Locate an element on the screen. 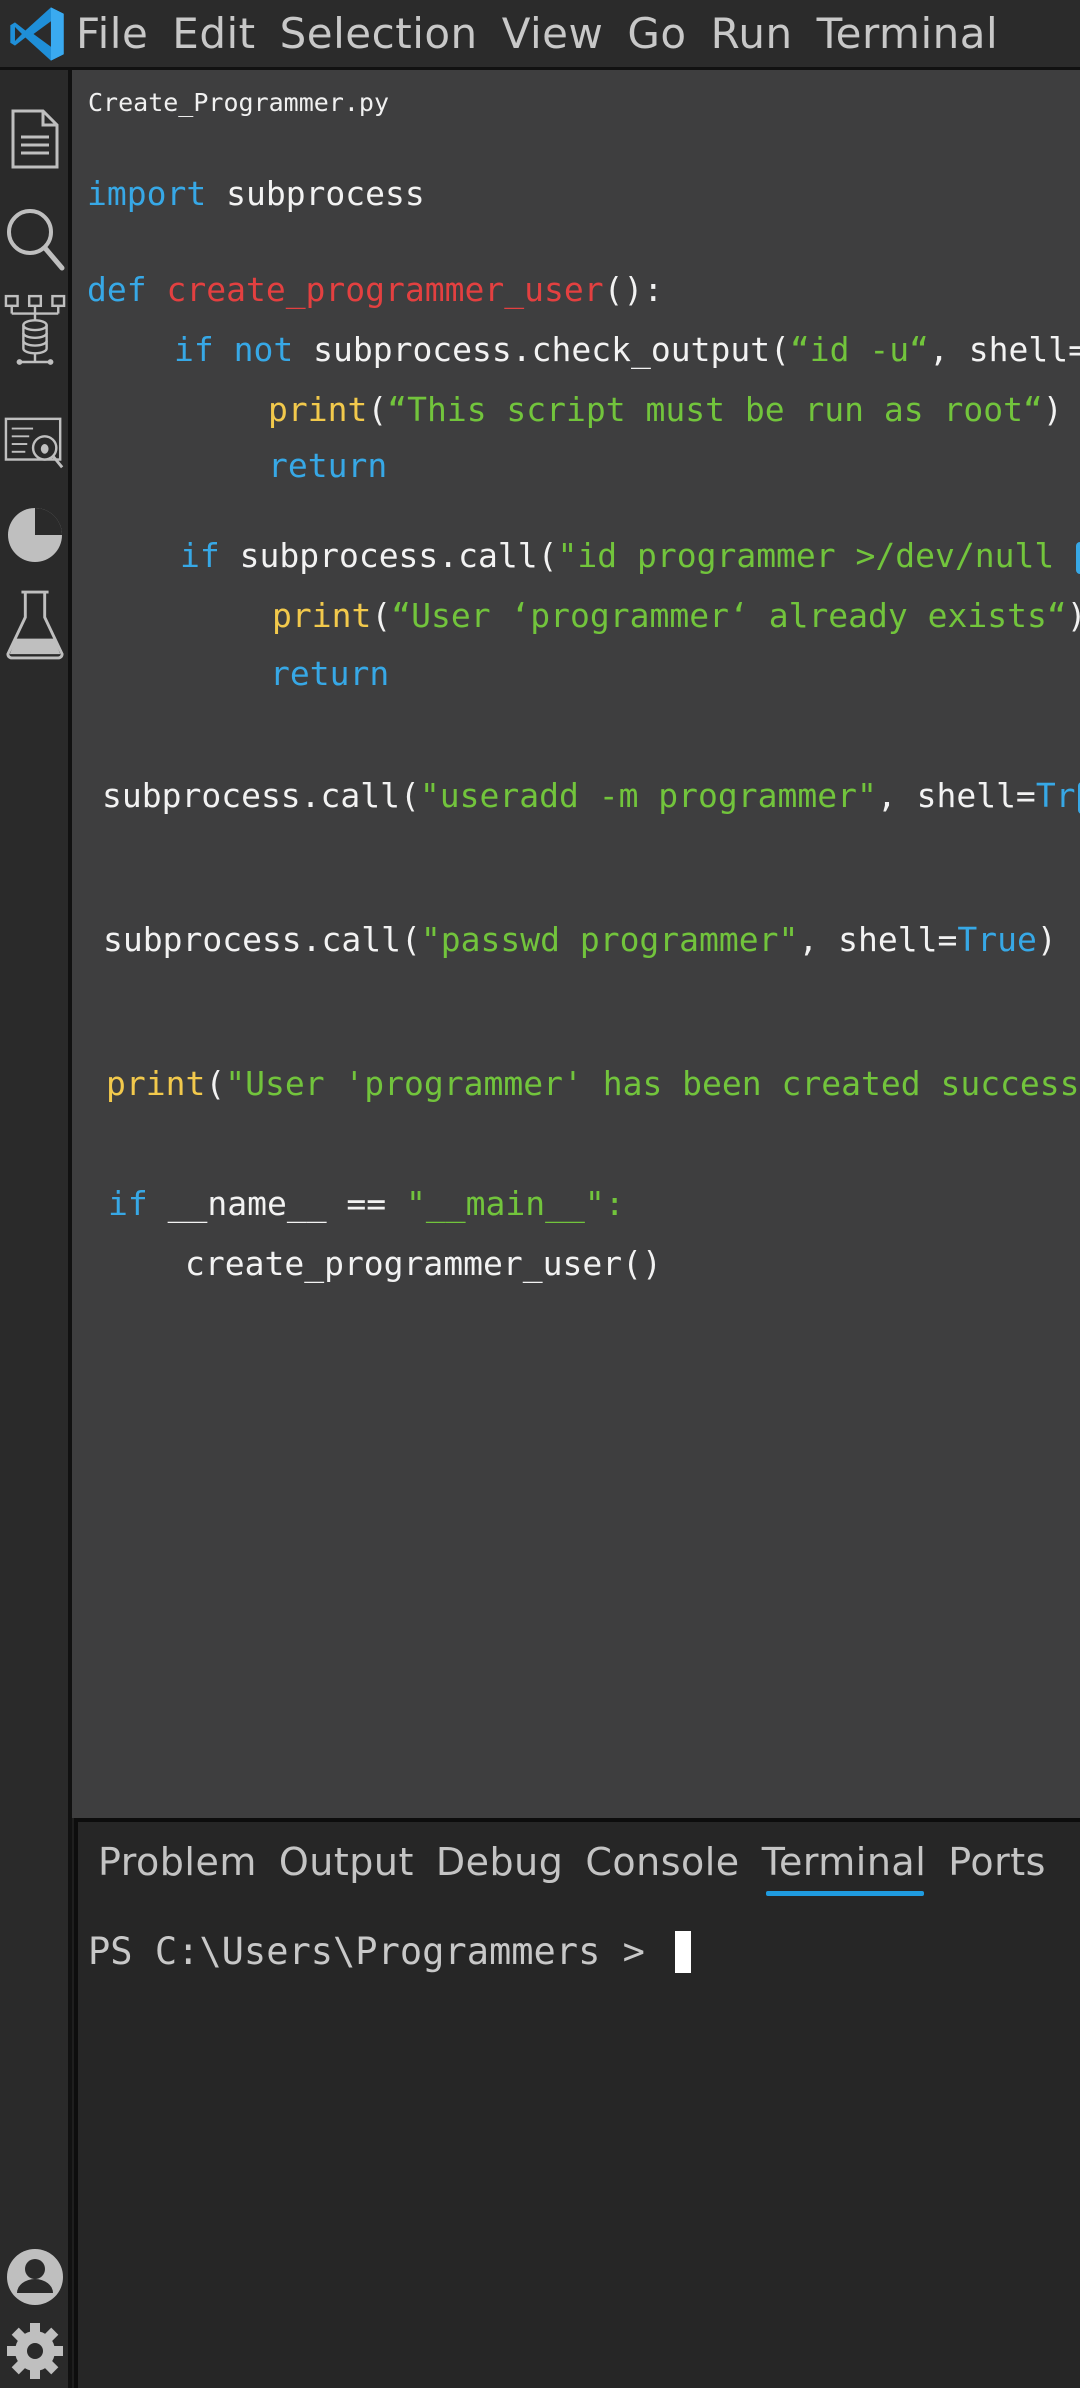 The image size is (1080, 2388). chart-icon is located at coordinates (35, 535).